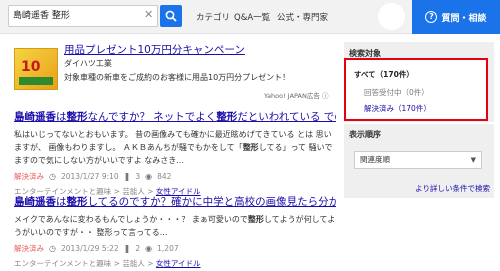 The image size is (500, 271). I want to click on filter-all: すべて（170件）, so click(384, 74).